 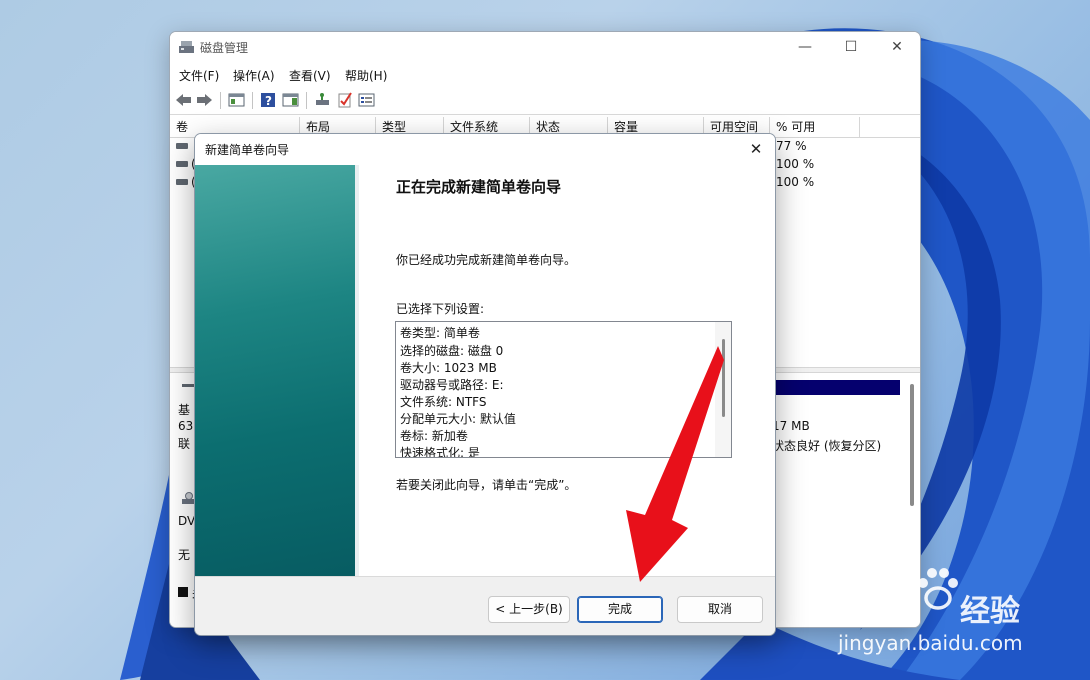 What do you see at coordinates (791, 146) in the screenshot?
I see `percent-free-cell: 77 %` at bounding box center [791, 146].